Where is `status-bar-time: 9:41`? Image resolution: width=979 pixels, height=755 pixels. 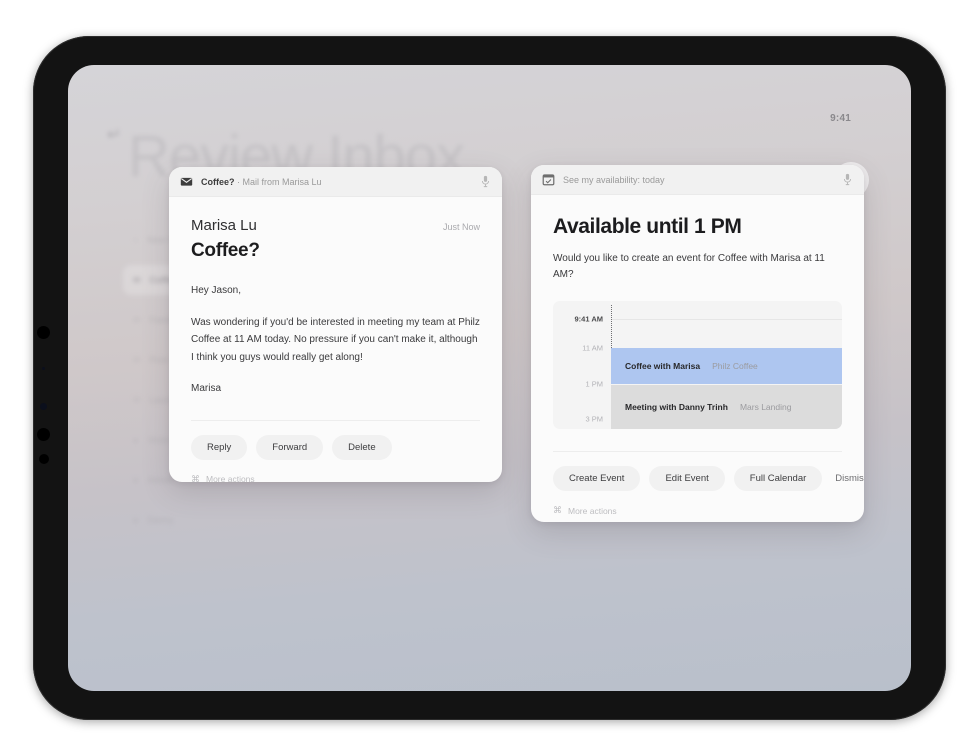 status-bar-time: 9:41 is located at coordinates (840, 118).